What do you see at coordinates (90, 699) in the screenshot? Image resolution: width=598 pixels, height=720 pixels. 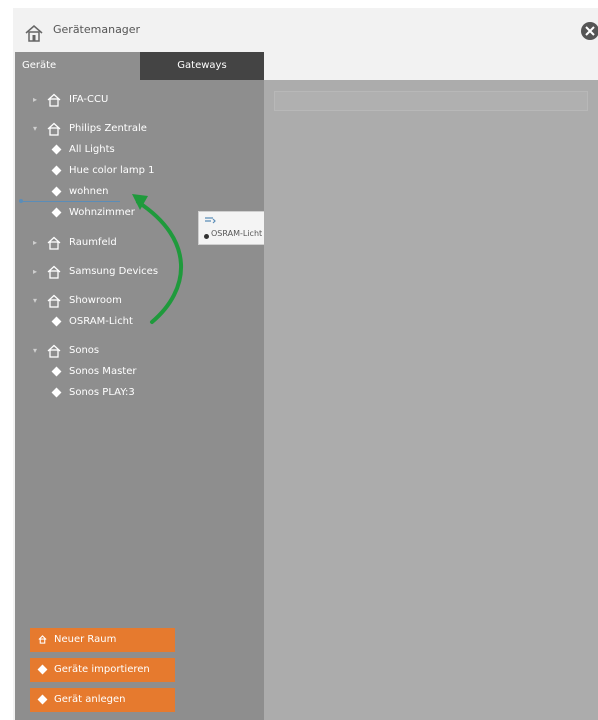 I see `create-device-label: Gerät anlegen` at bounding box center [90, 699].